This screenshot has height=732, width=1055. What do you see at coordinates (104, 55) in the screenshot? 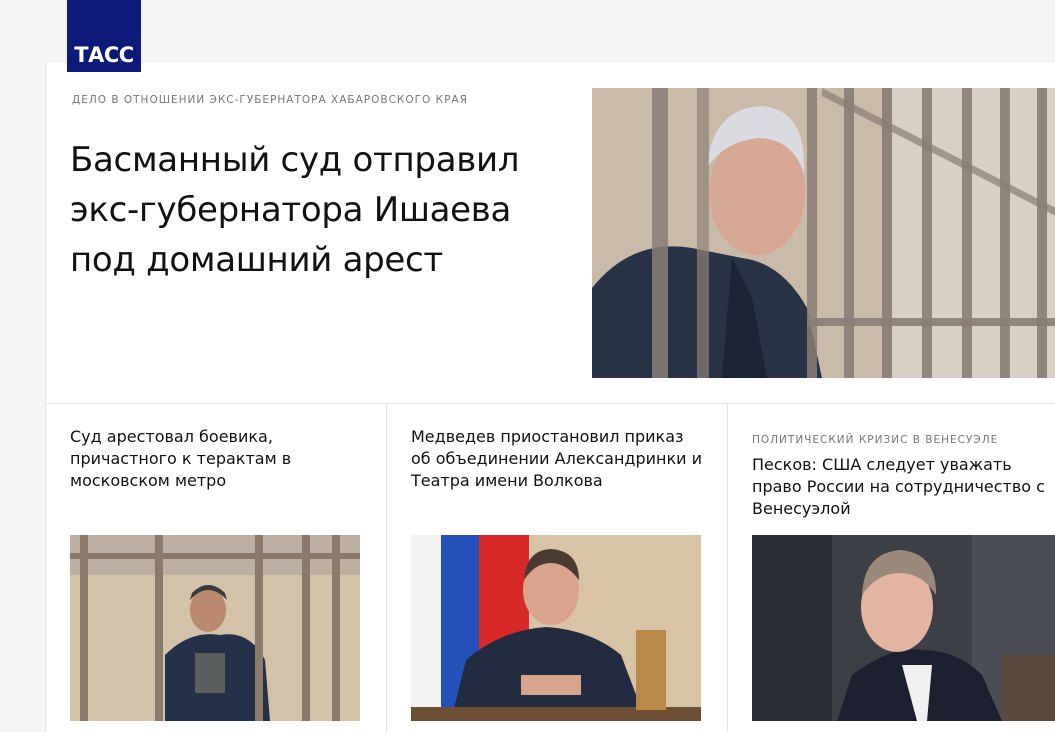
I see `logo-text: ТАСС` at bounding box center [104, 55].